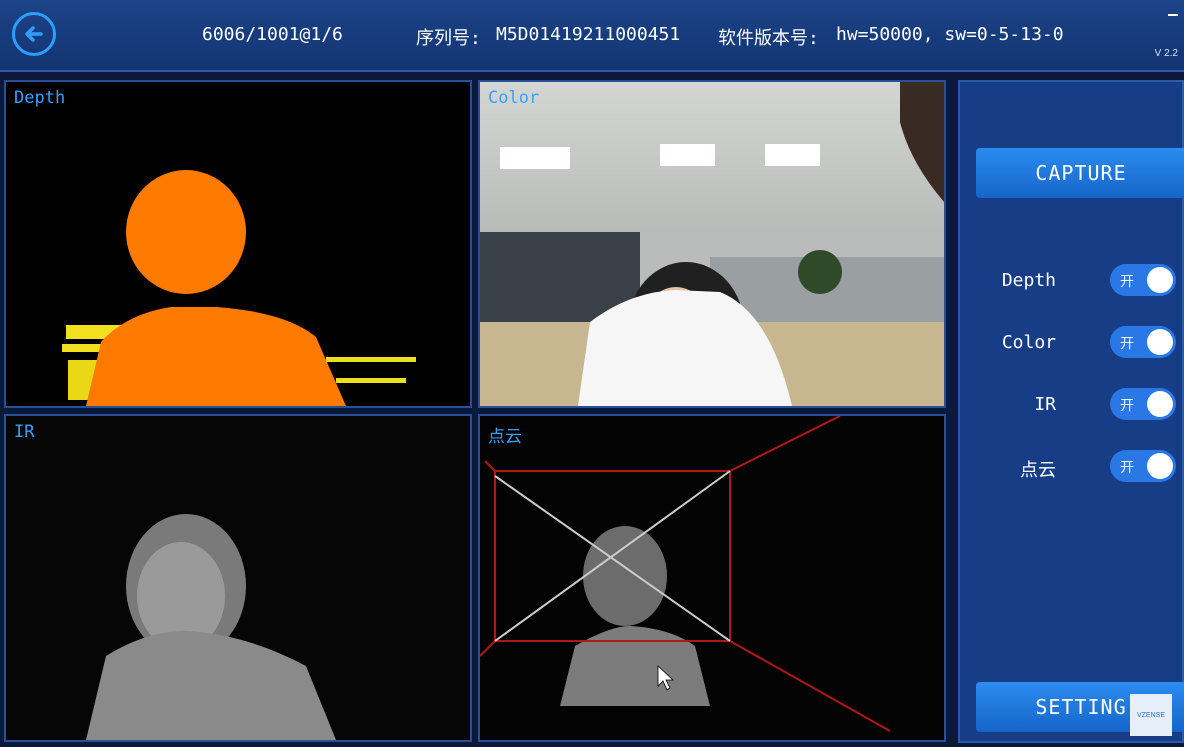 This screenshot has height=747, width=1184. Describe the element at coordinates (514, 98) in the screenshot. I see `color-label: Color` at that location.